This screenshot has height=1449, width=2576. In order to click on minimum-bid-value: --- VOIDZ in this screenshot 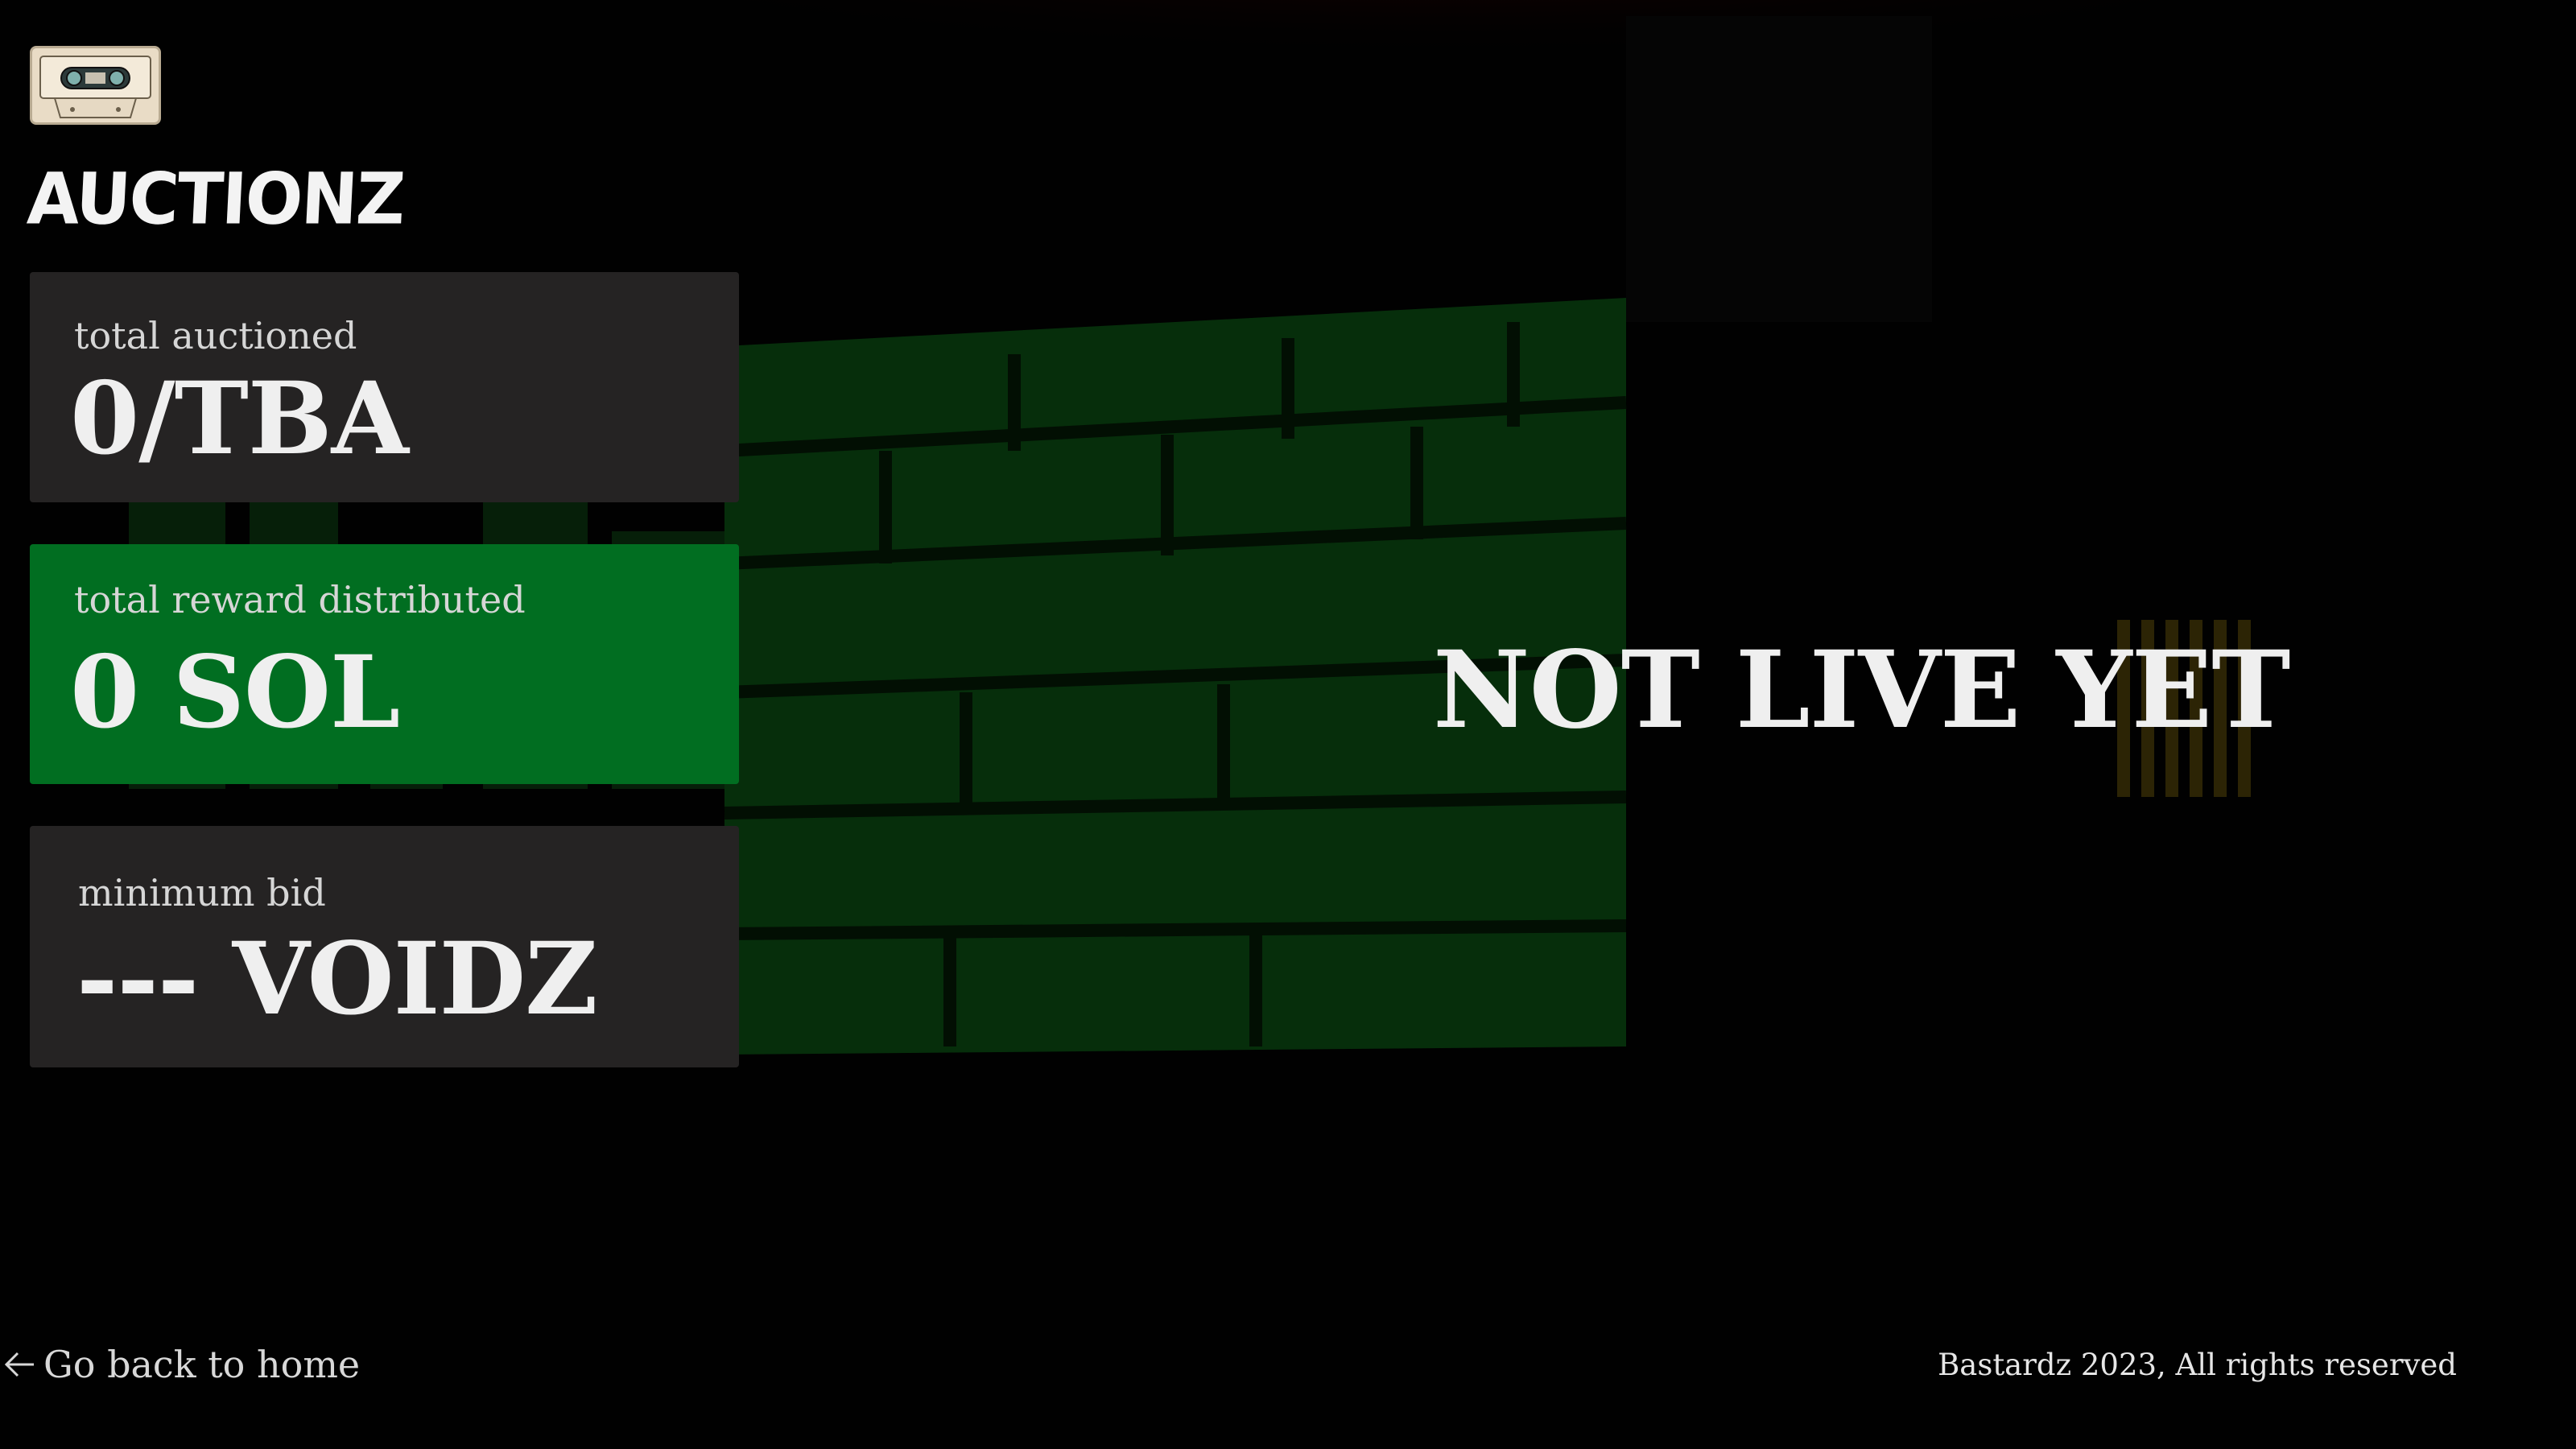, I will do `click(337, 979)`.